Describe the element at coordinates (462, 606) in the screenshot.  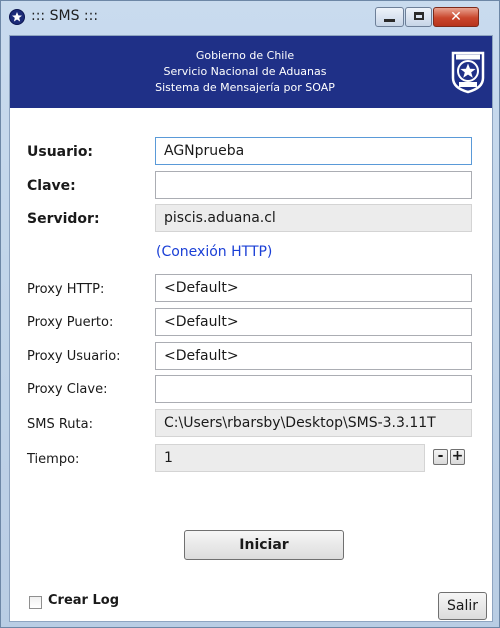
I see `salir-button: Salir` at that location.